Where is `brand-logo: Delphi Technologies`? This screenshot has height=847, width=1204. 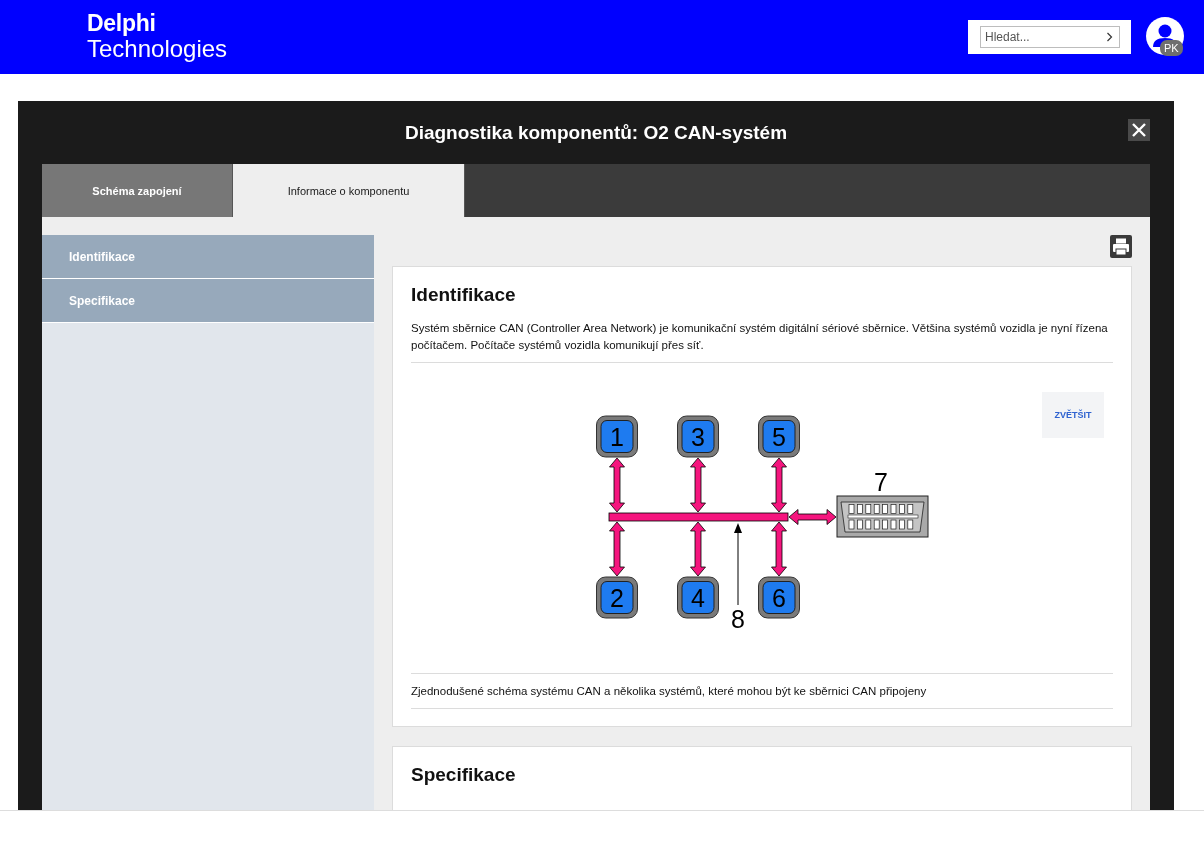 brand-logo: Delphi Technologies is located at coordinates (157, 36).